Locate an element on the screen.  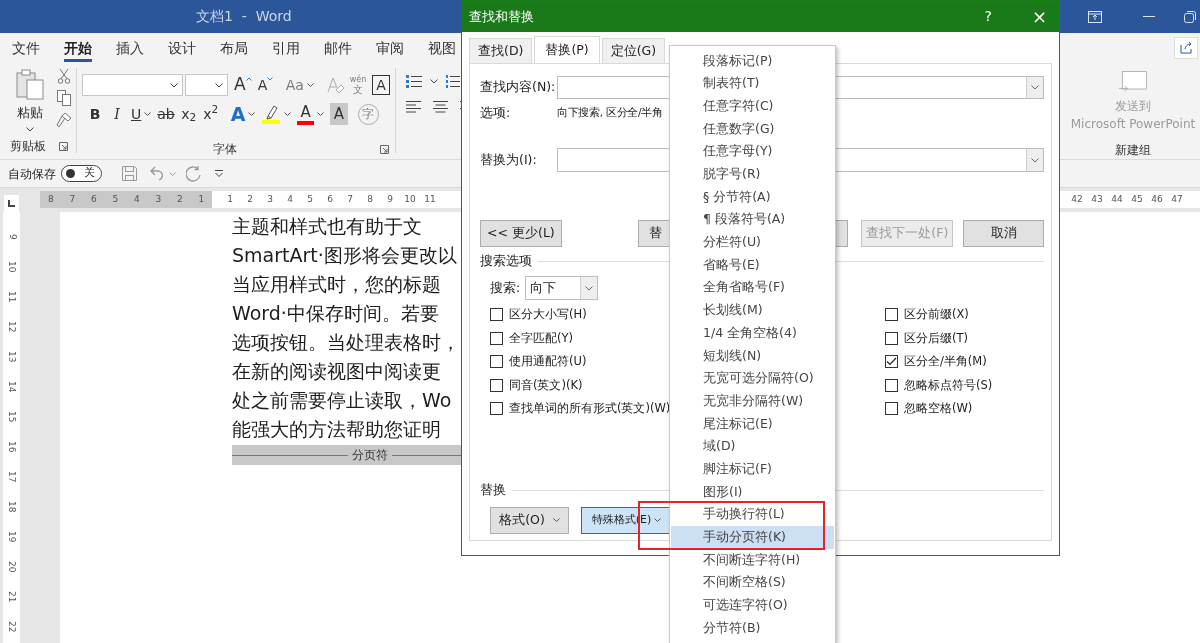
menu-item: 图形(I) is located at coordinates (752, 492).